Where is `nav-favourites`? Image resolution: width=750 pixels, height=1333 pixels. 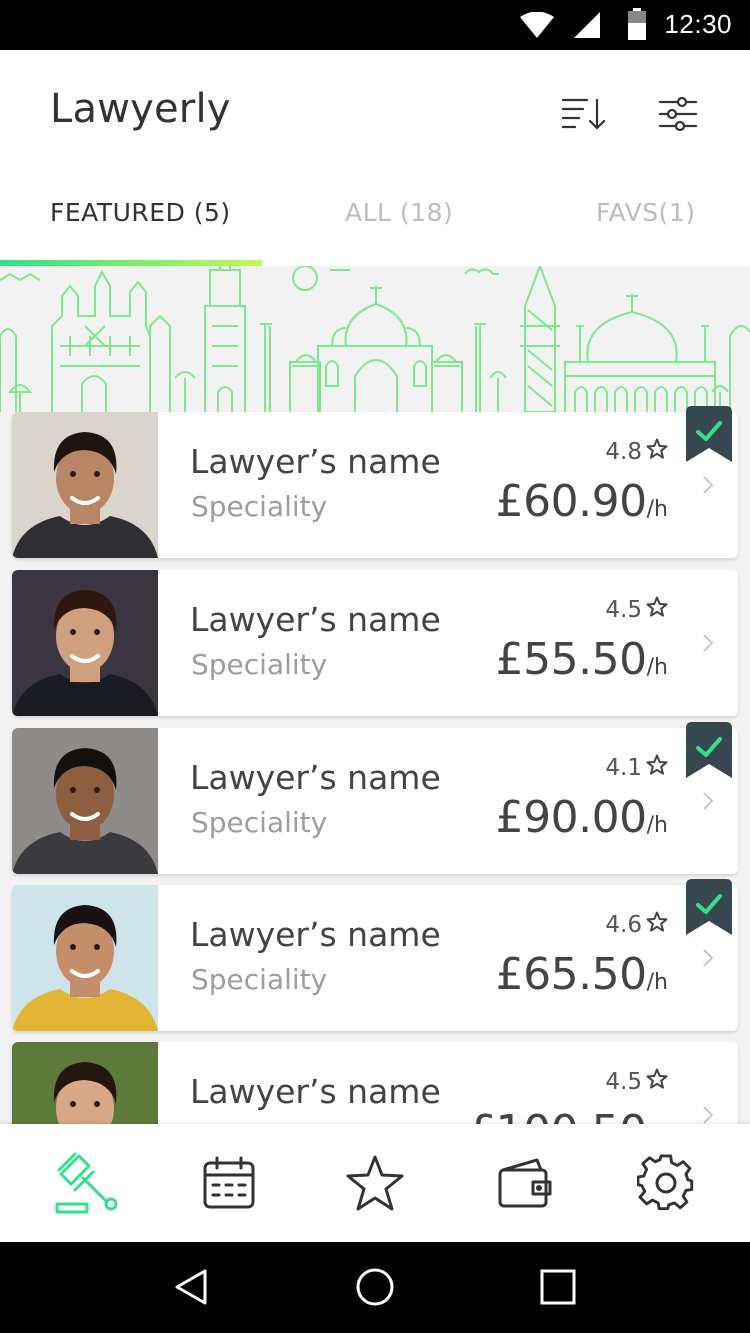 nav-favourites is located at coordinates (375, 1185).